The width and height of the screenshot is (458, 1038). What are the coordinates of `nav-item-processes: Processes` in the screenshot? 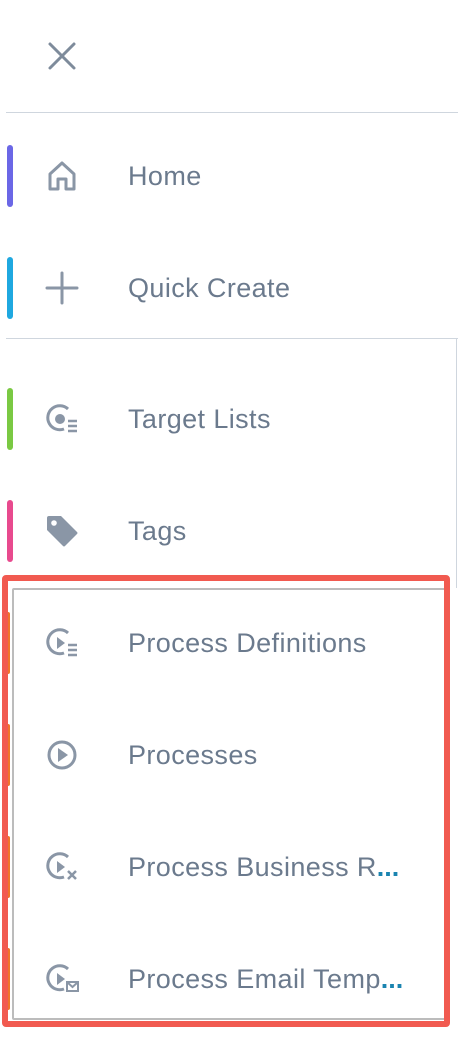 It's located at (229, 755).